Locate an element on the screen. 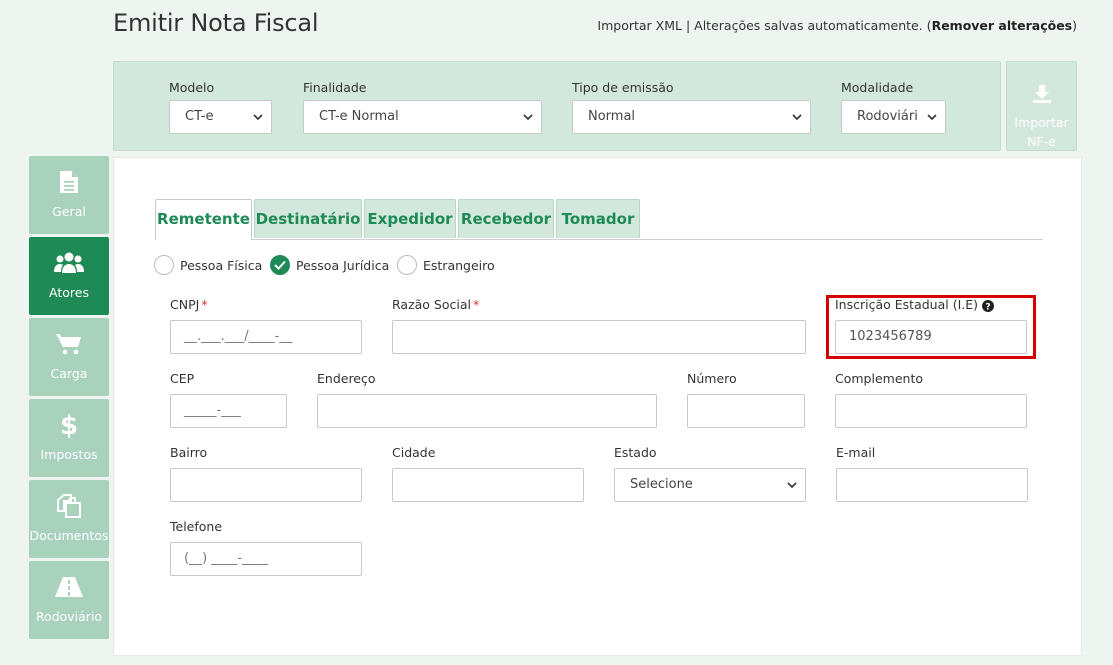 The width and height of the screenshot is (1113, 665). nav-label: Documentos is located at coordinates (69, 535).